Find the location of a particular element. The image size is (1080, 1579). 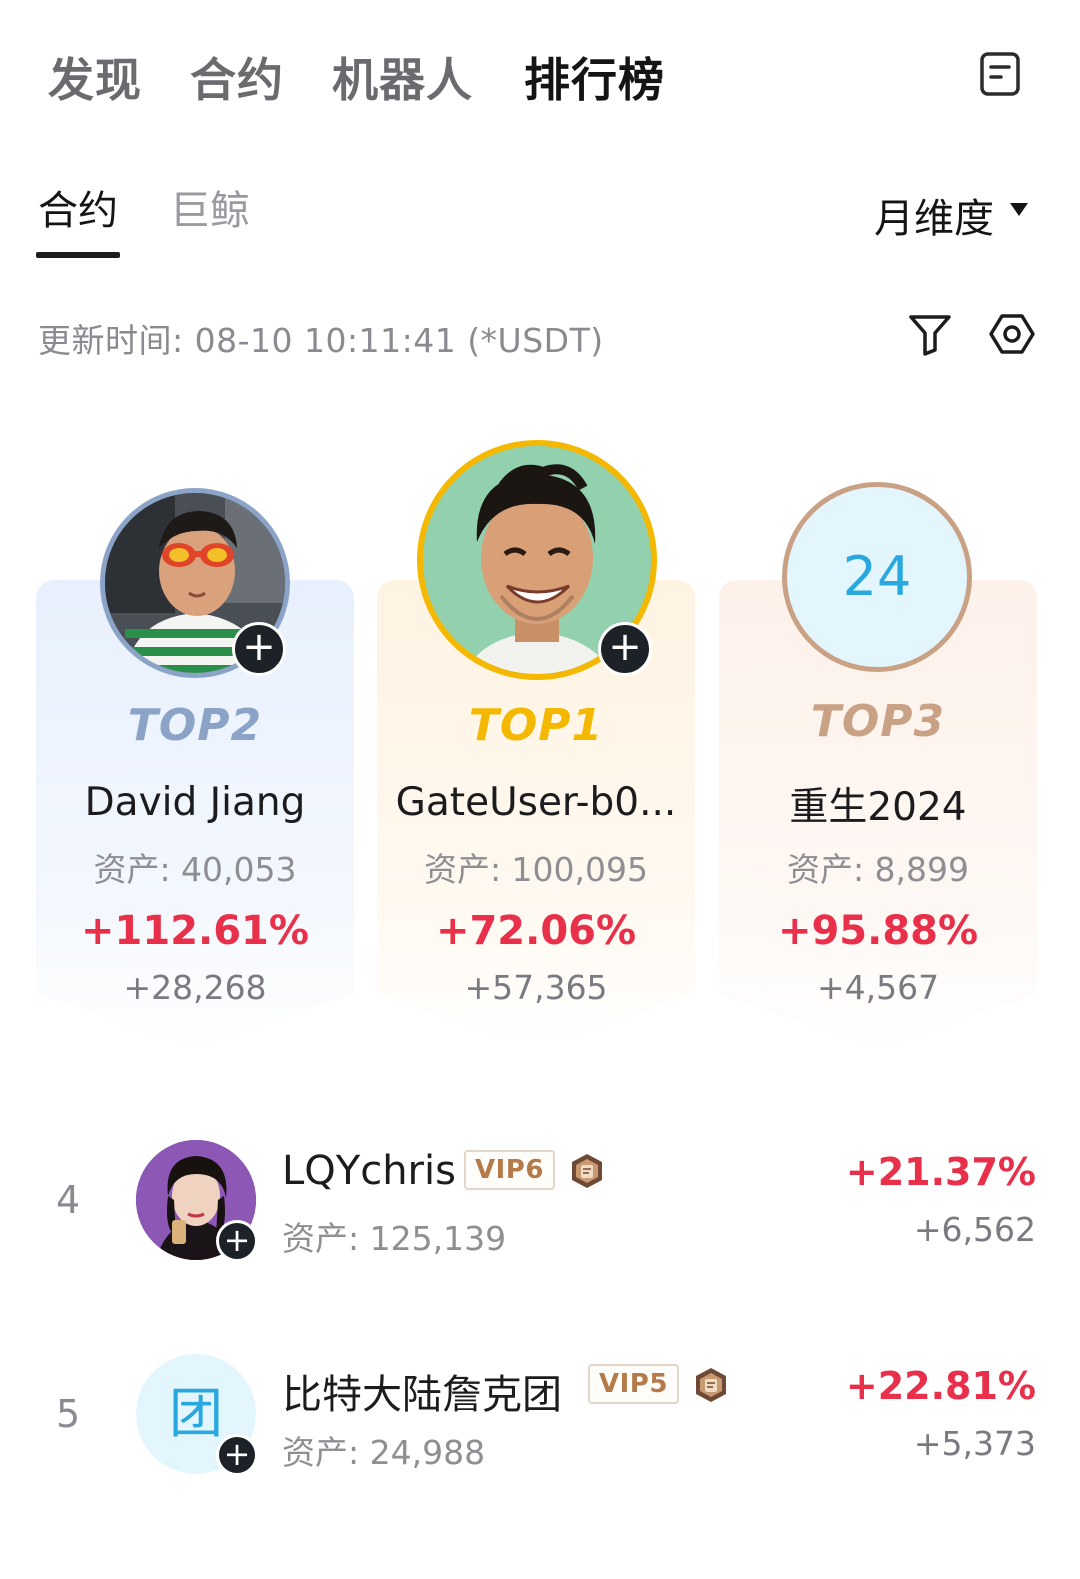

user-assets: 资产: 40,053 is located at coordinates (195, 869).